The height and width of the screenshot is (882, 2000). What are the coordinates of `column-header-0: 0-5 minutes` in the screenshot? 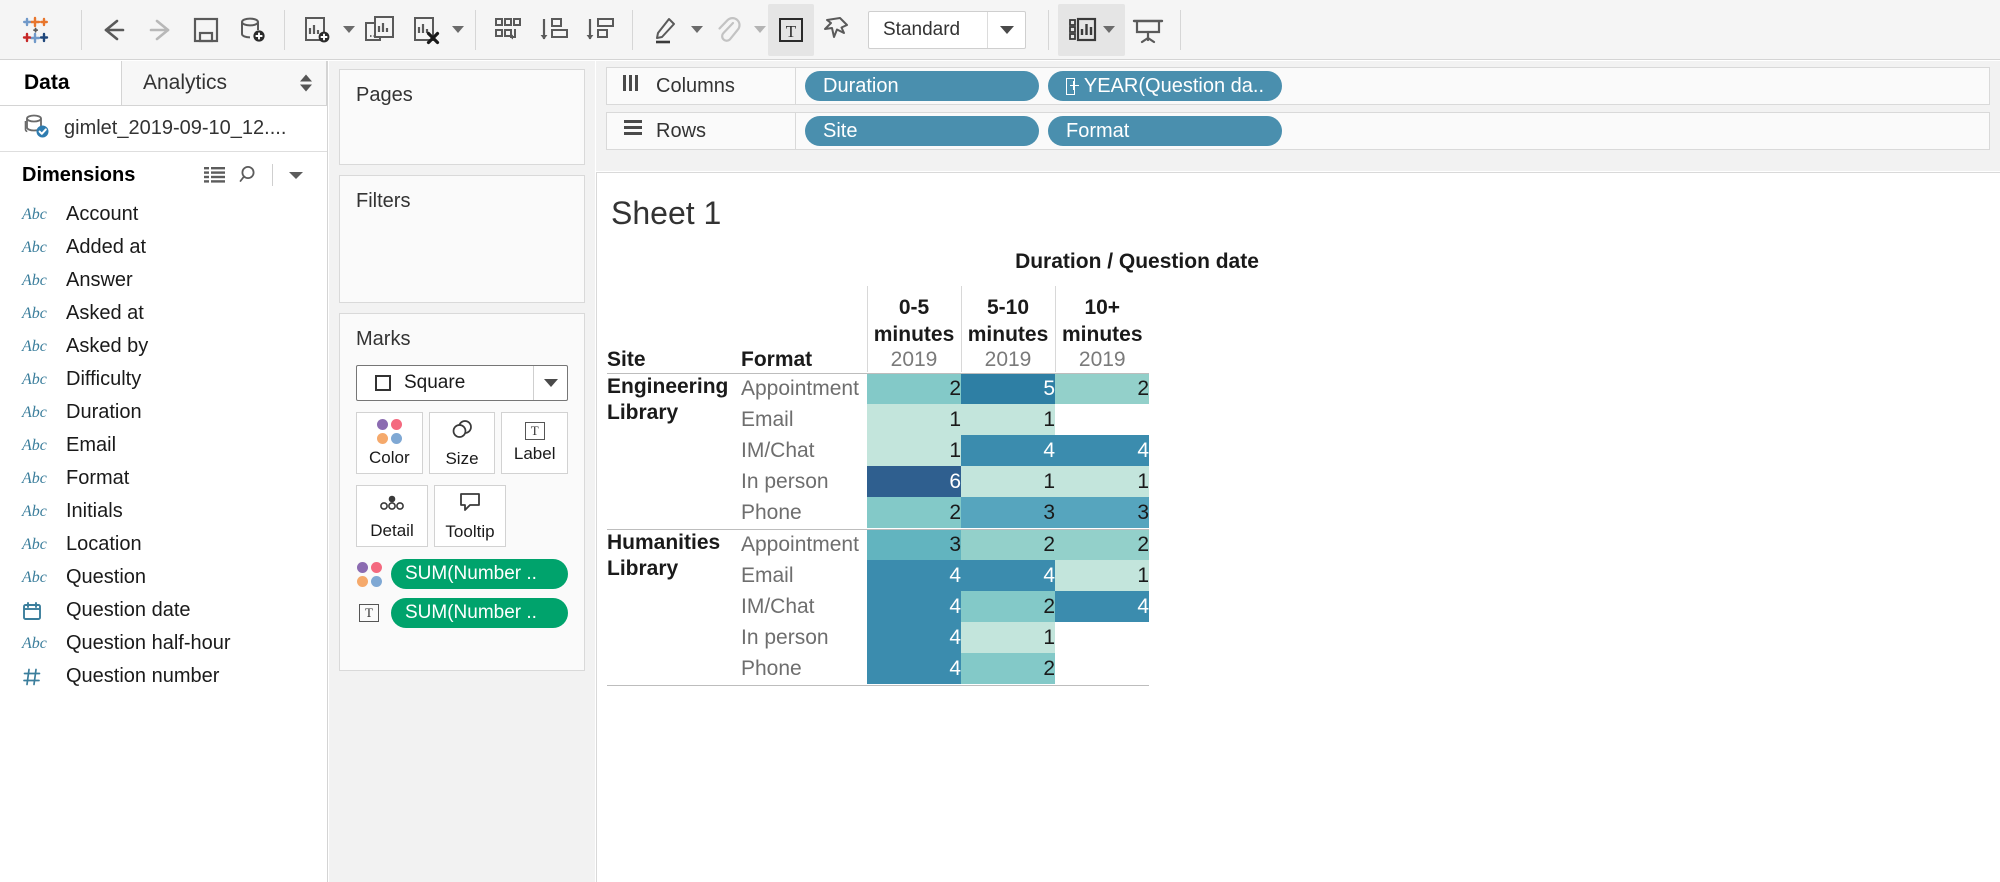 It's located at (913, 317).